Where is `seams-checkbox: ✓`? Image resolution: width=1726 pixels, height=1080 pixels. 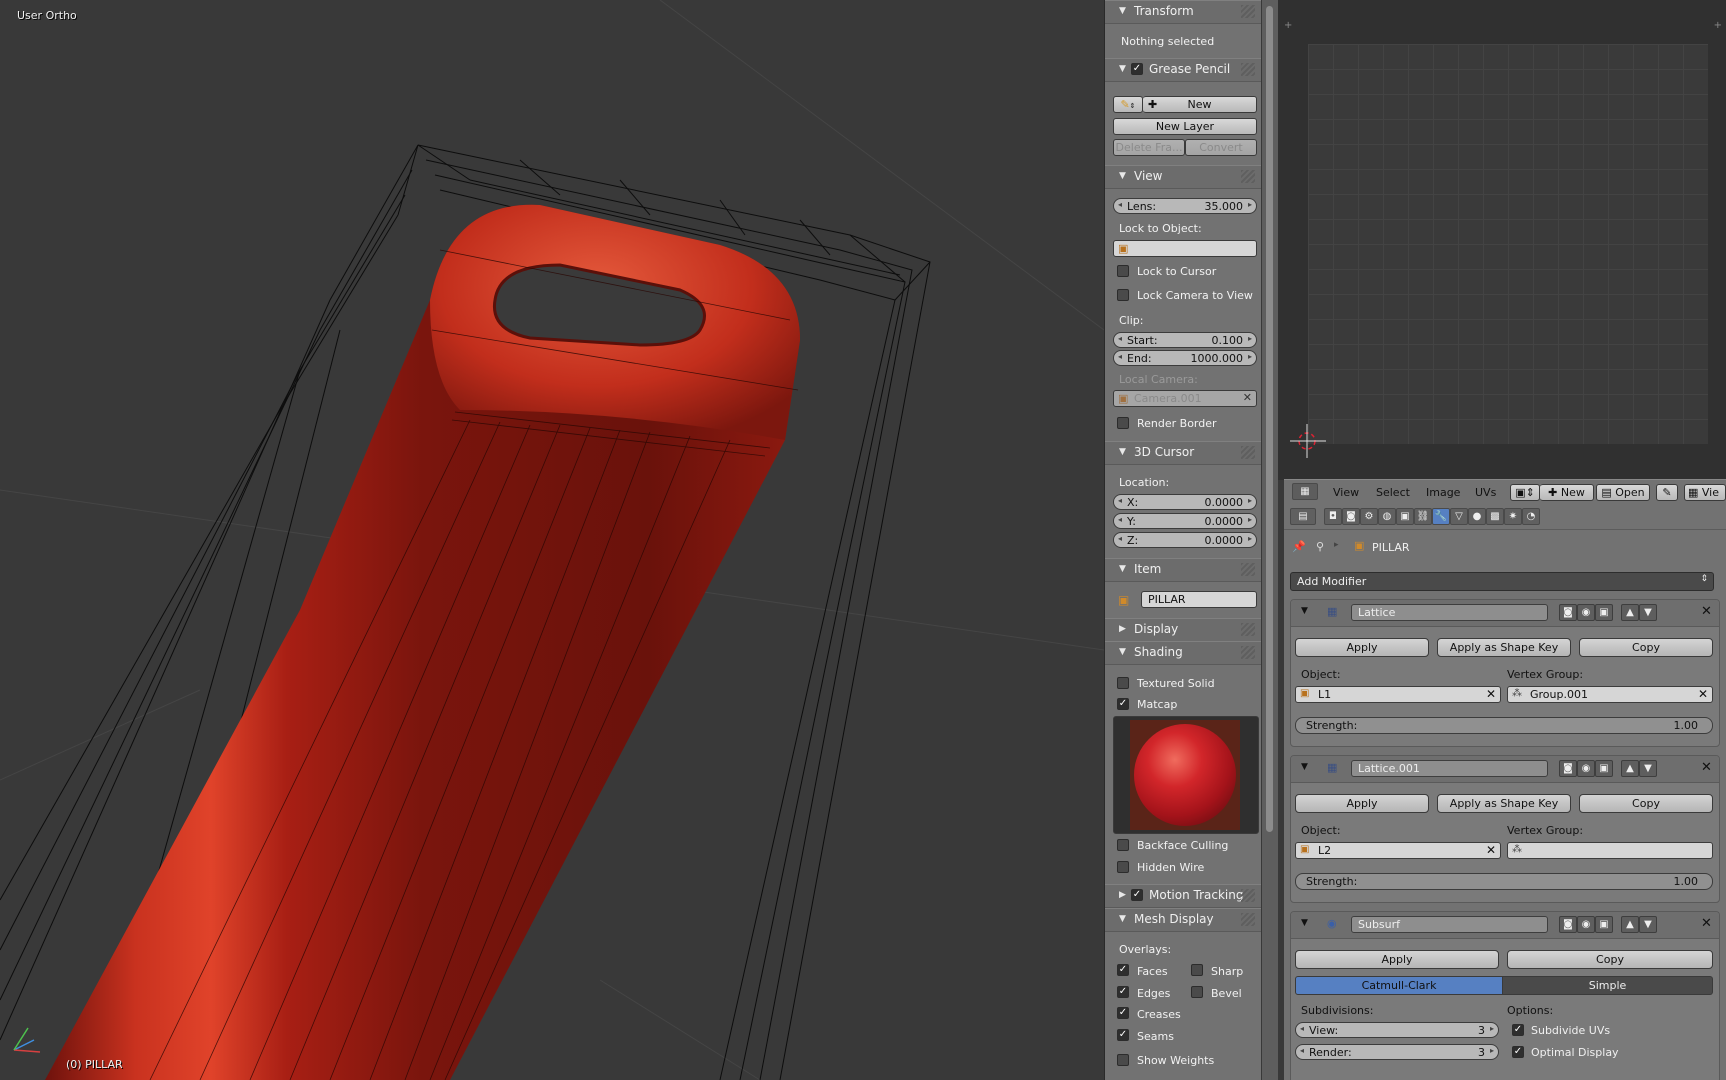 seams-checkbox: ✓ is located at coordinates (1123, 1035).